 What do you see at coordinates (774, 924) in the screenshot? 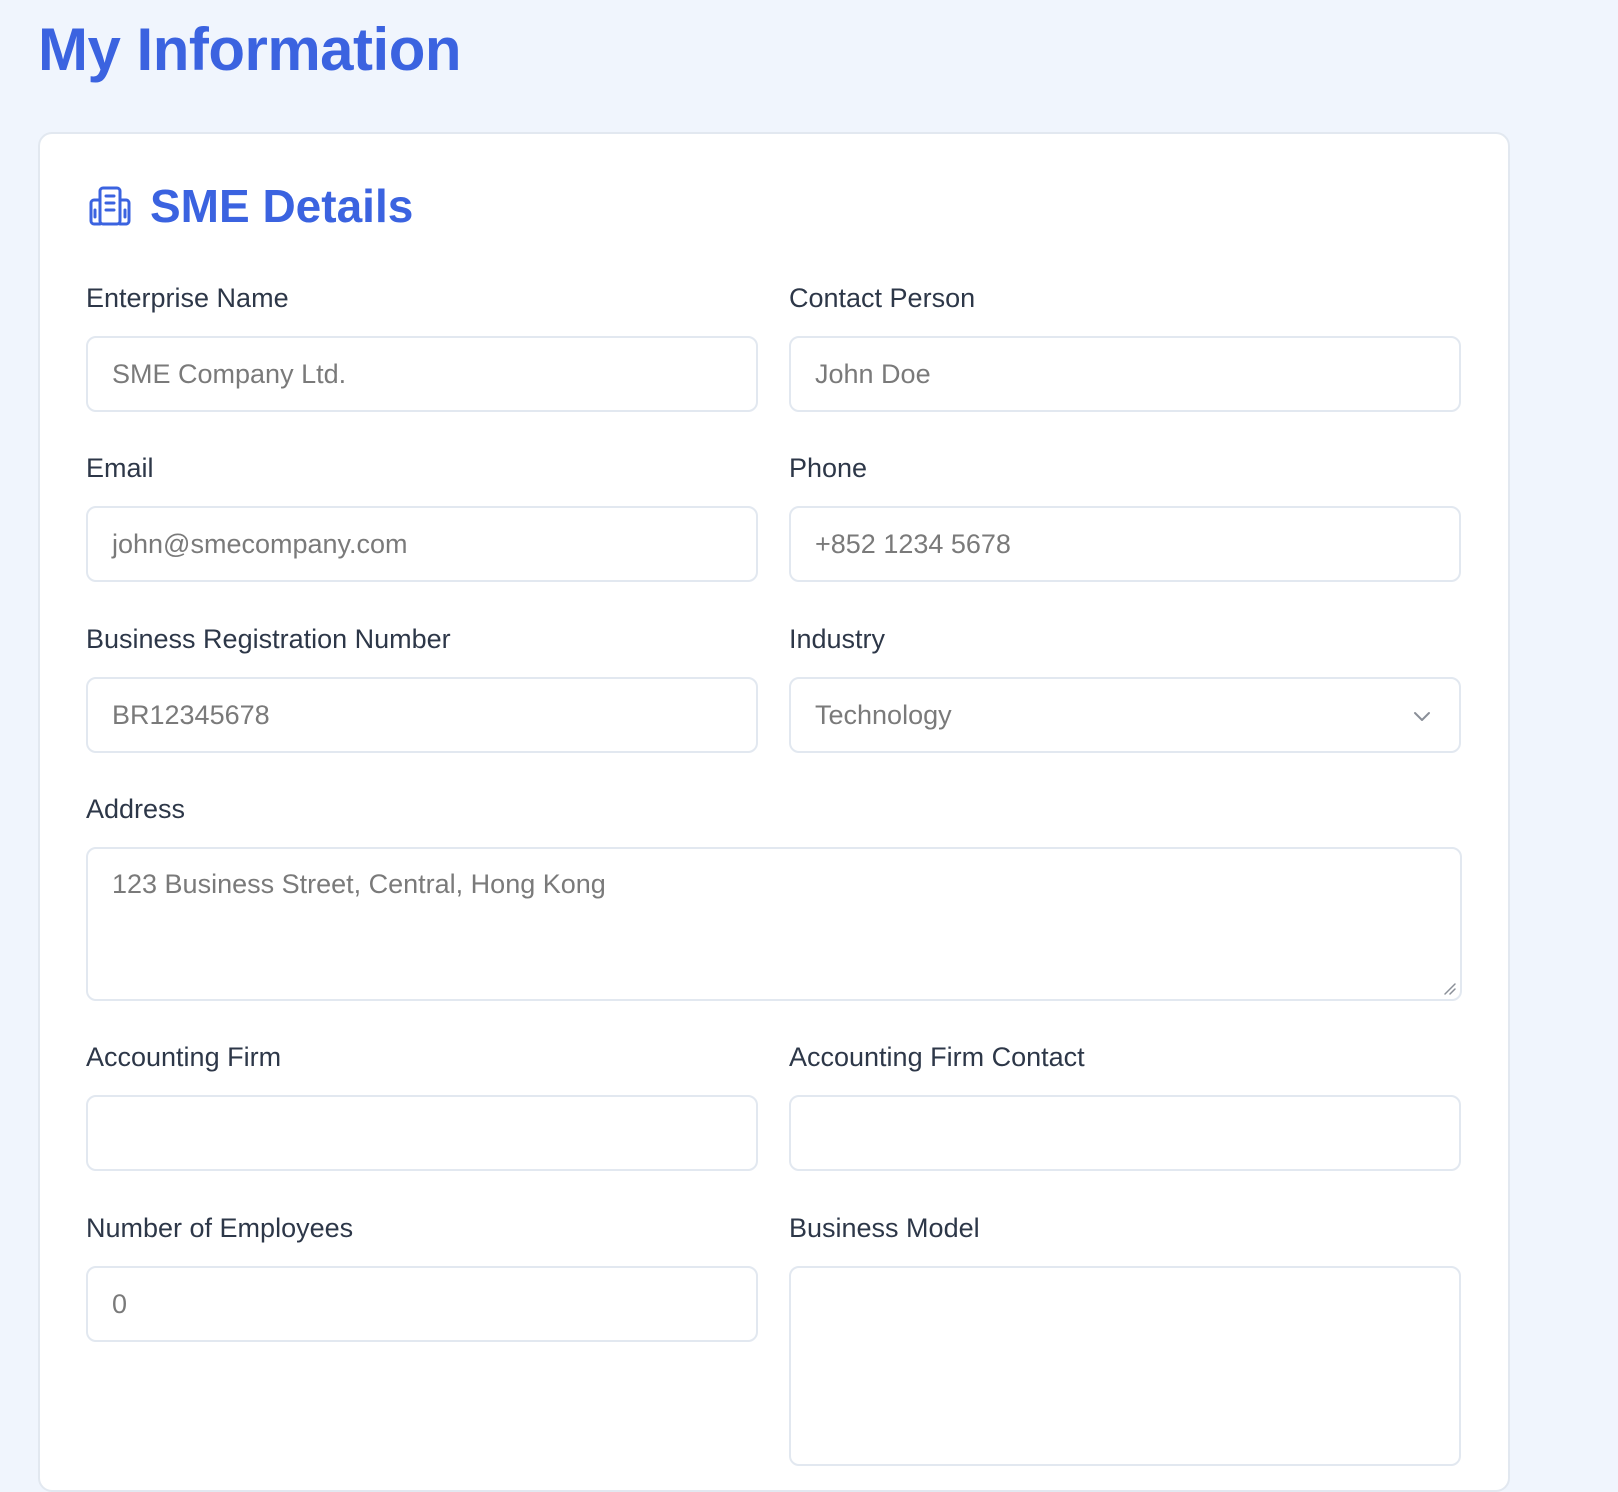
I see `address-textarea: 123 Business Street, Central, Hong Kong` at bounding box center [774, 924].